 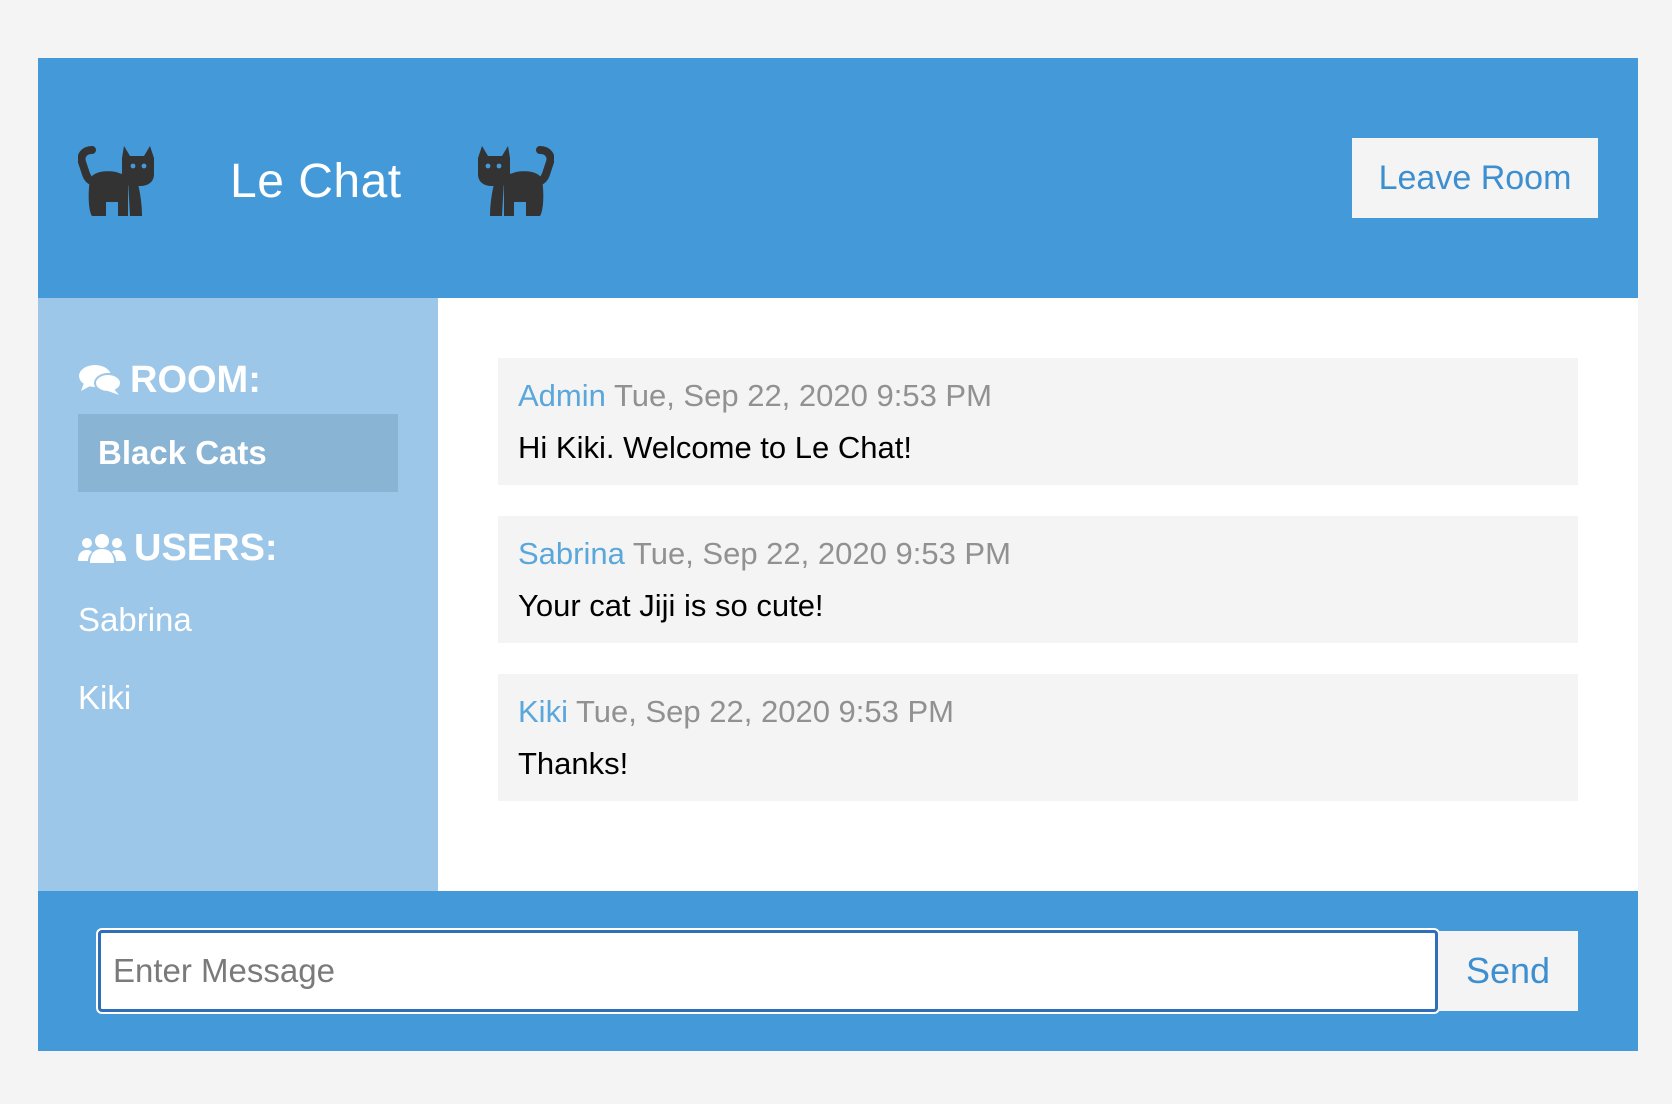 What do you see at coordinates (543, 711) in the screenshot?
I see `message-author: Kiki` at bounding box center [543, 711].